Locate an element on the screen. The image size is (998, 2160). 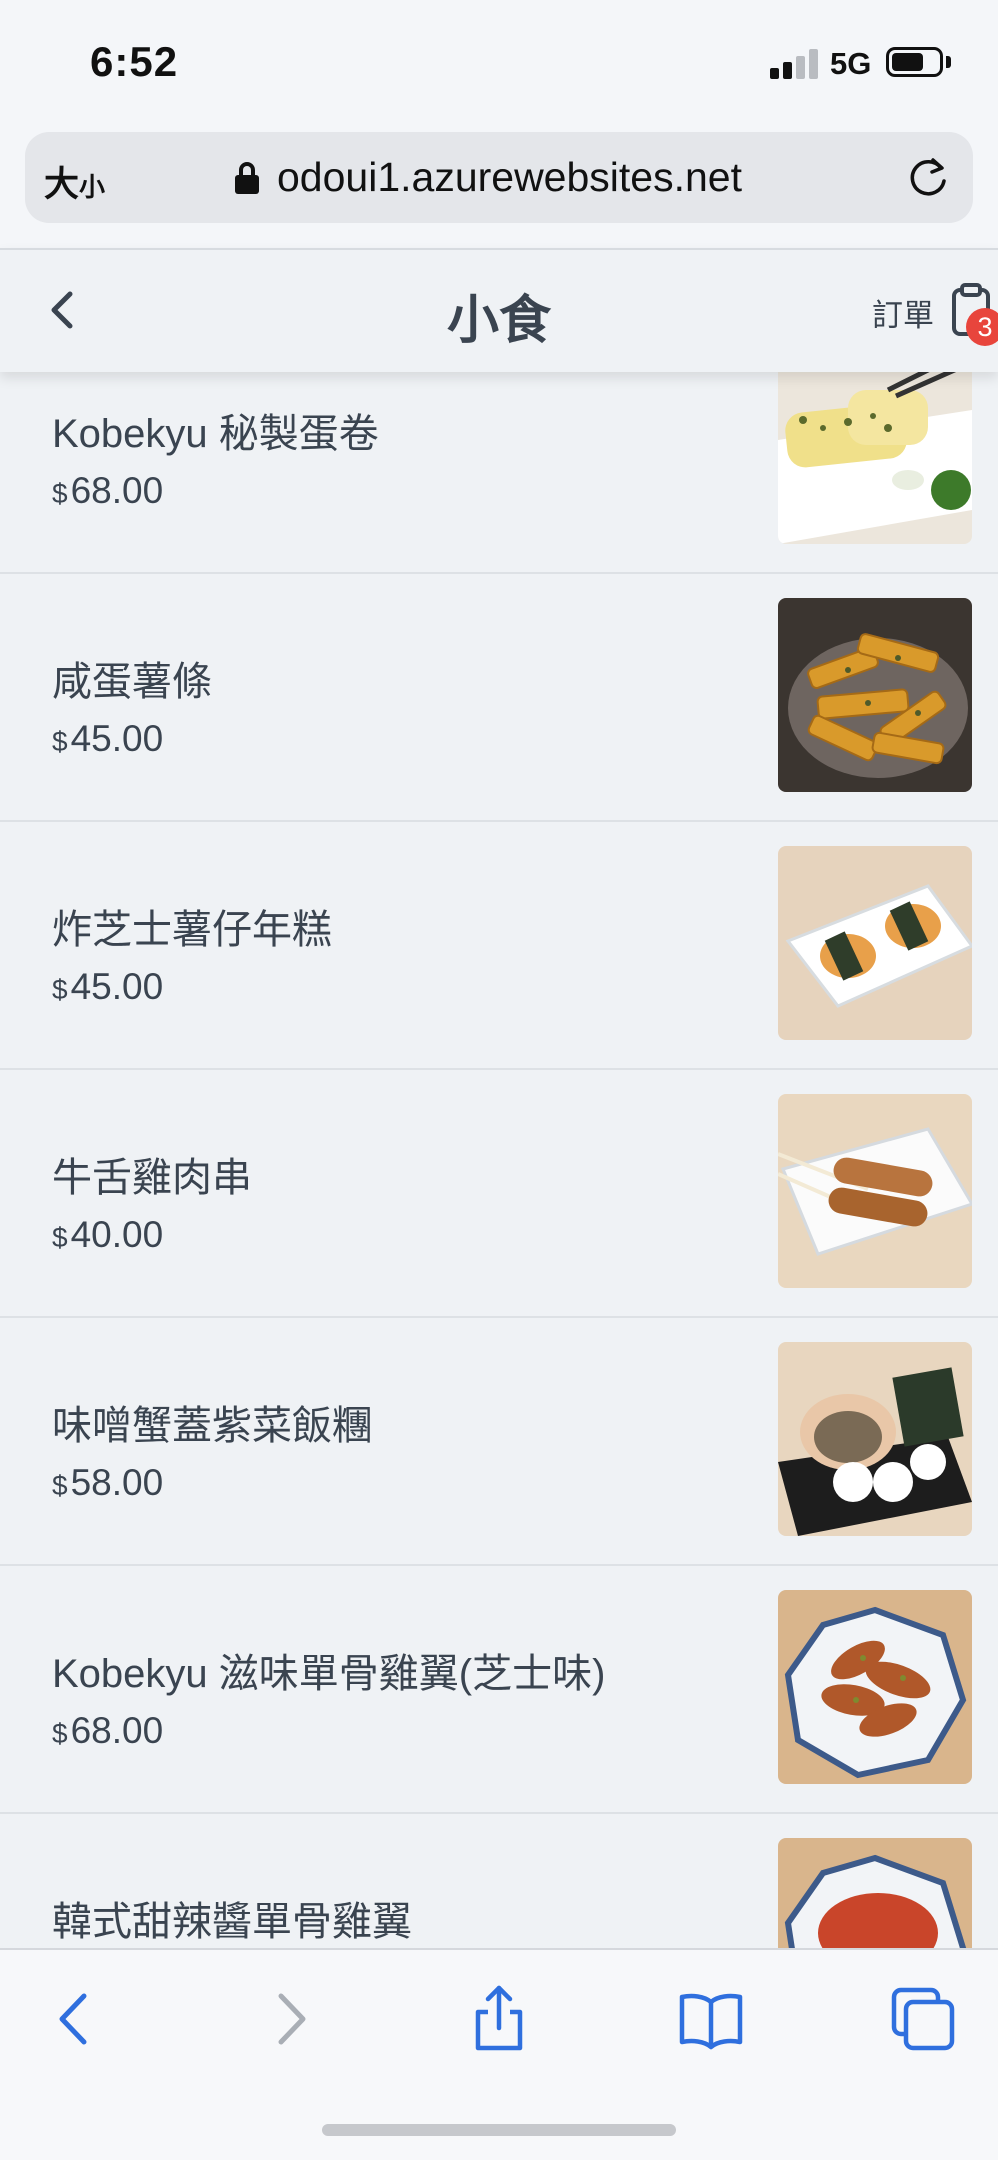
item-name: Kobekyu 滋味單骨雞翼(芝士味) is located at coordinates (329, 1674).